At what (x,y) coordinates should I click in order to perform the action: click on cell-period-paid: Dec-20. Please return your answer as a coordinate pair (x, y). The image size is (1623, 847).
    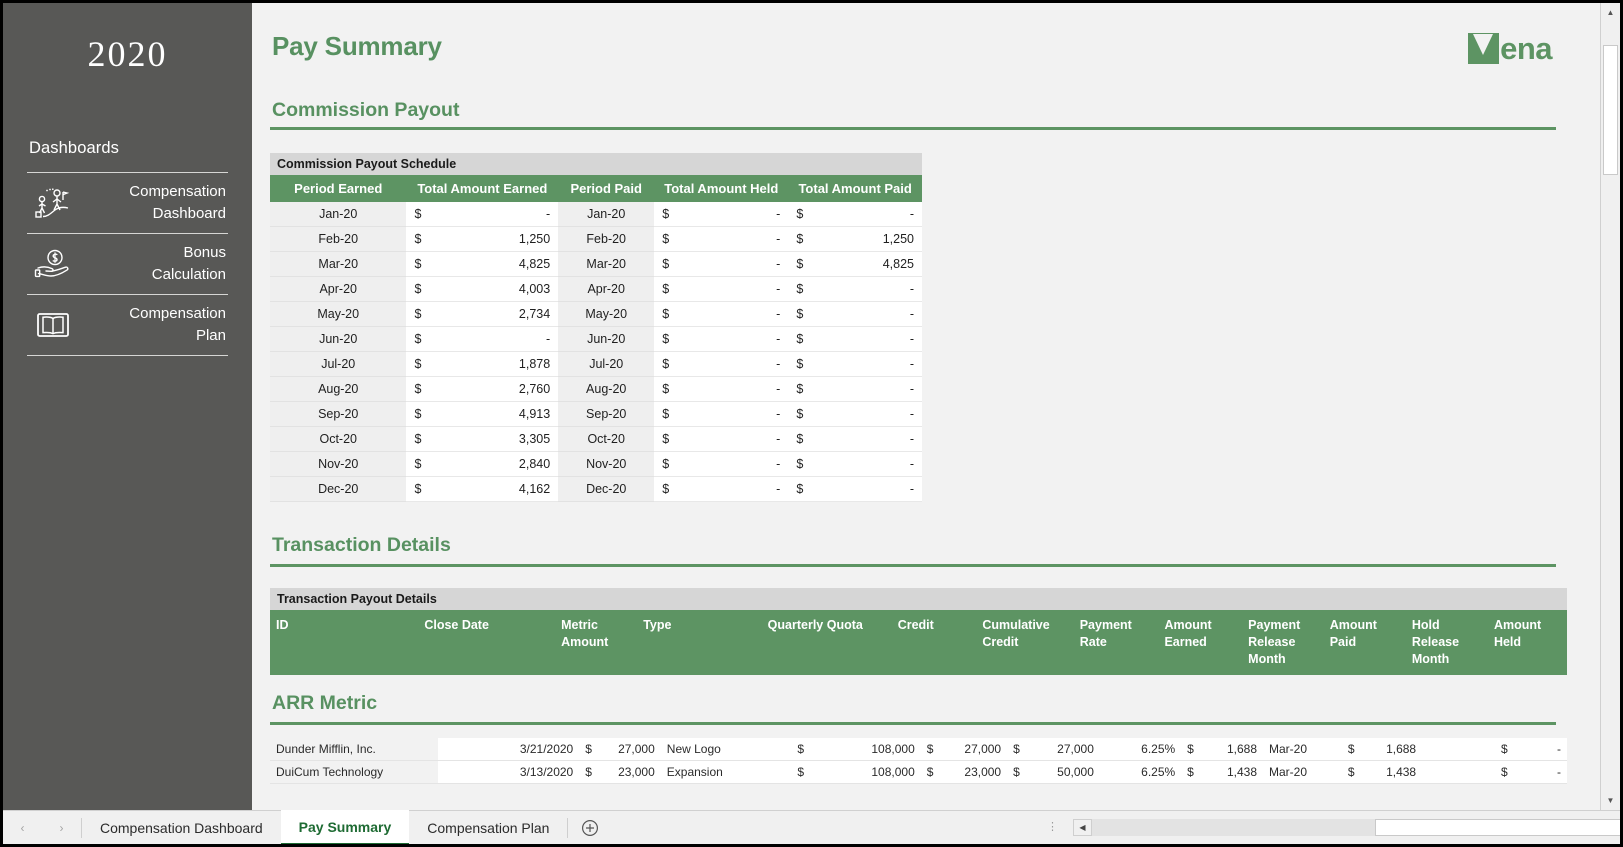
    Looking at the image, I should click on (606, 489).